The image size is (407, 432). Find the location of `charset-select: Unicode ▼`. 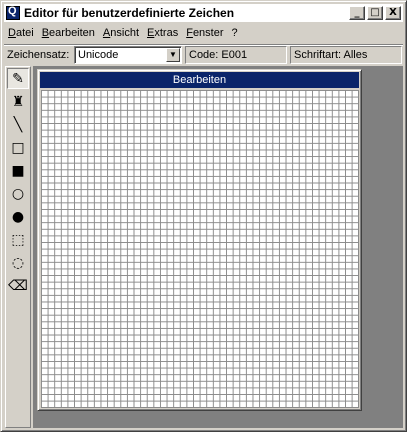

charset-select: Unicode ▼ is located at coordinates (128, 54).